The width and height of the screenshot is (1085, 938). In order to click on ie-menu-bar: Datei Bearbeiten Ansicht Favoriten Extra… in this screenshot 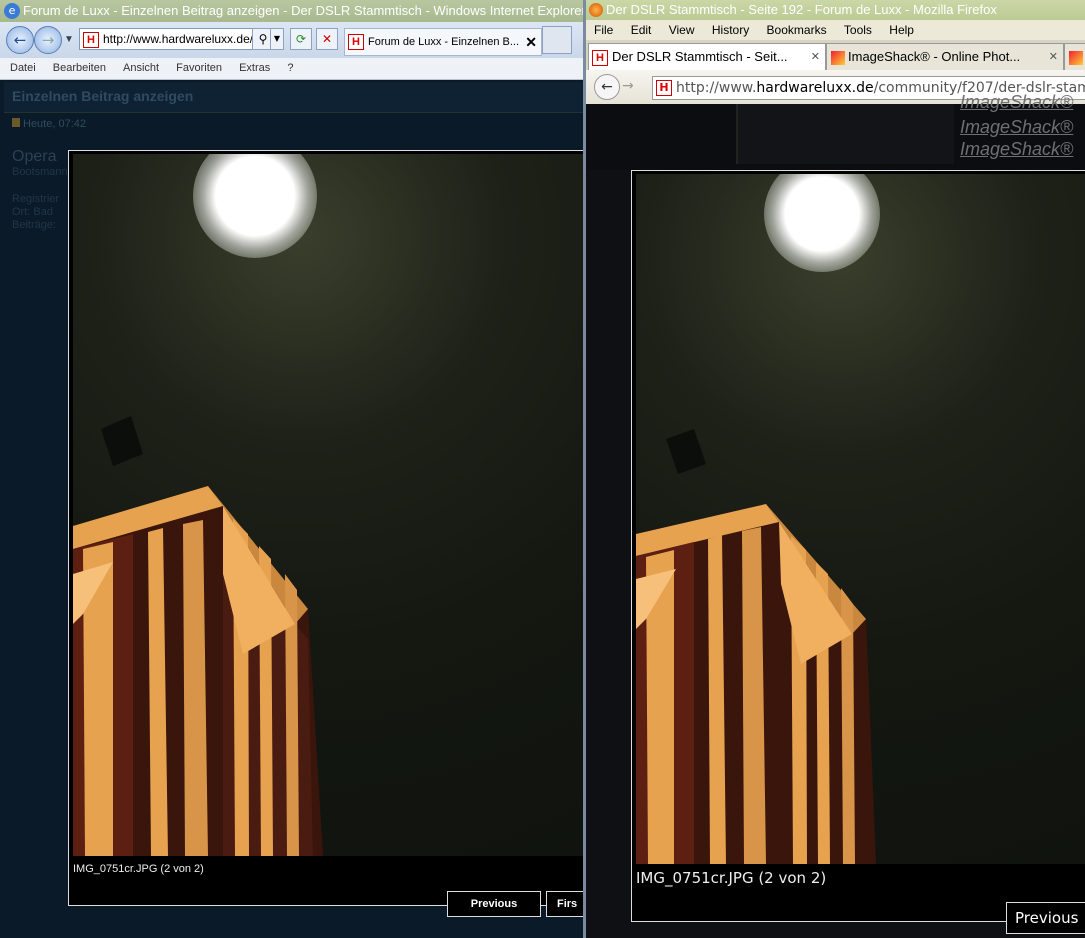, I will do `click(291, 69)`.